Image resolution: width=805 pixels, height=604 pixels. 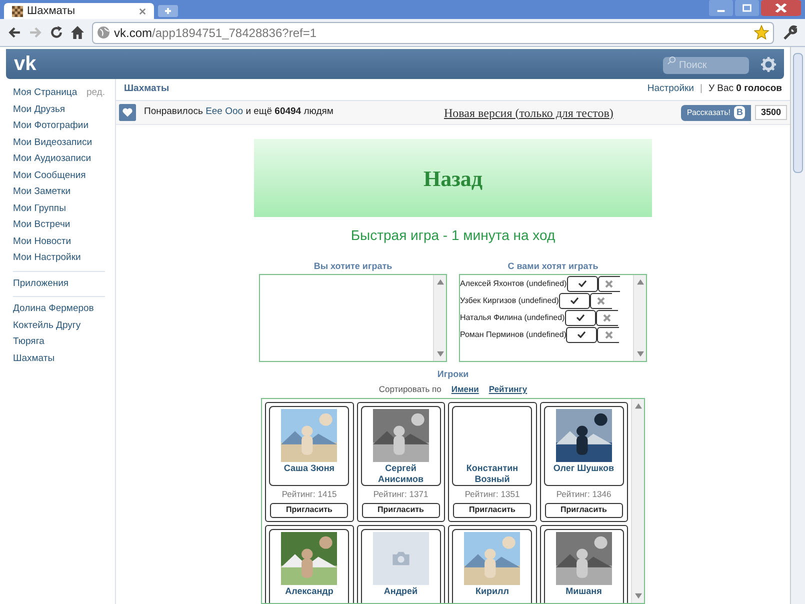 I want to click on vk-logo: vk, so click(x=338, y=64).